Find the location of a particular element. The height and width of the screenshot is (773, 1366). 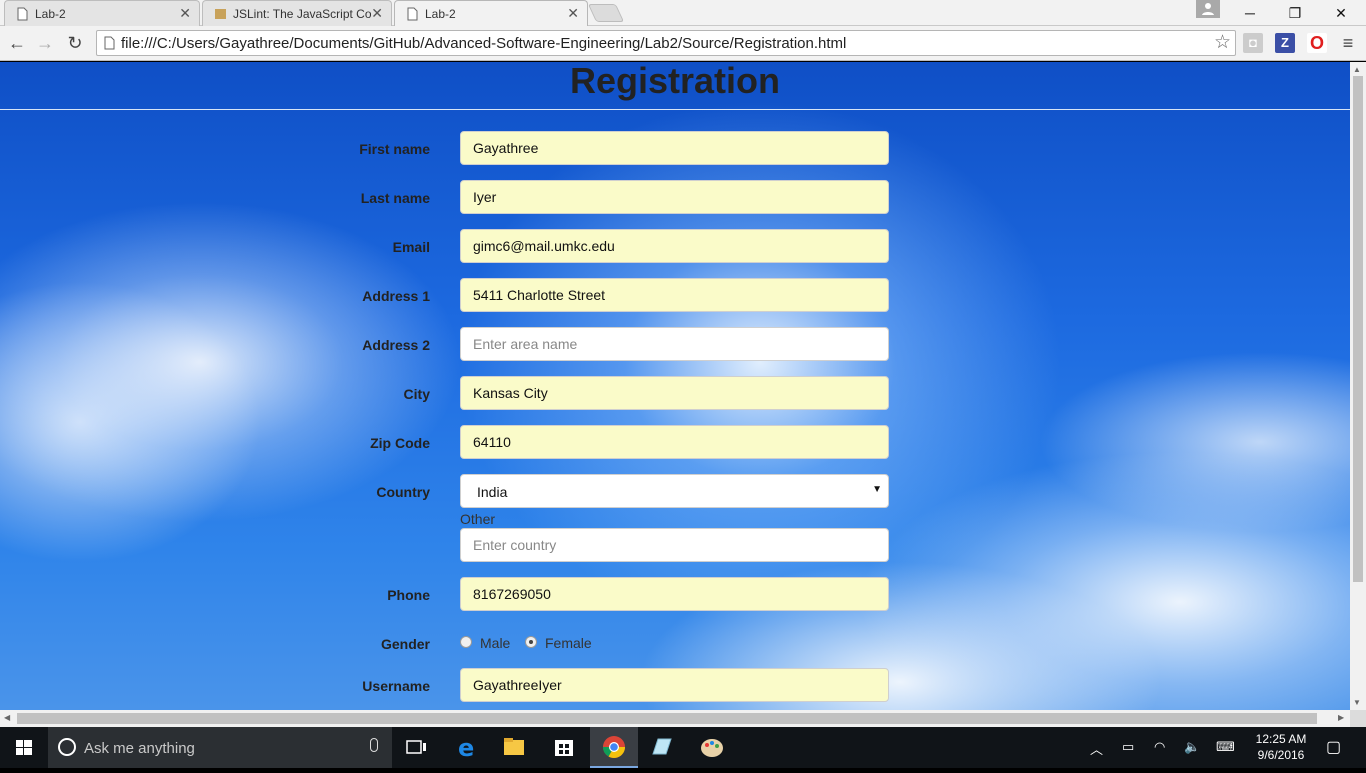

keyboard-icon: ⌨ is located at coordinates (1225, 747).